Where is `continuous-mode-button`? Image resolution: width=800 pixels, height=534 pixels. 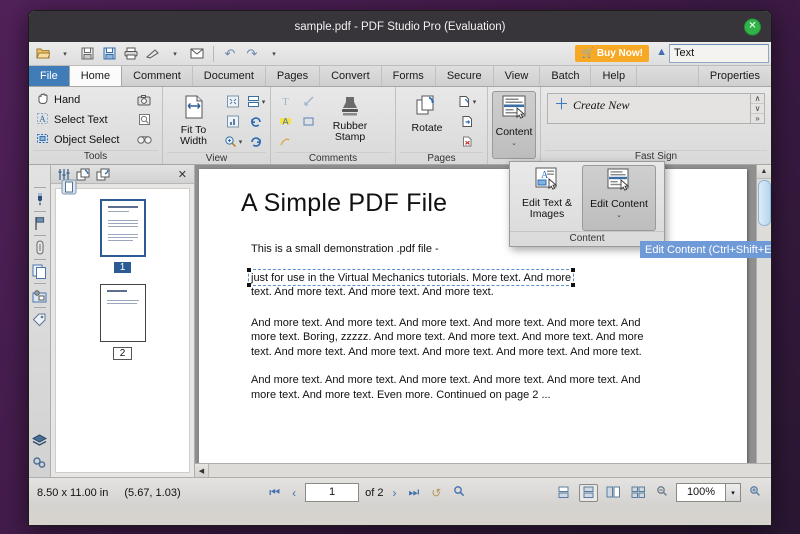 continuous-mode-button is located at coordinates (589, 492).